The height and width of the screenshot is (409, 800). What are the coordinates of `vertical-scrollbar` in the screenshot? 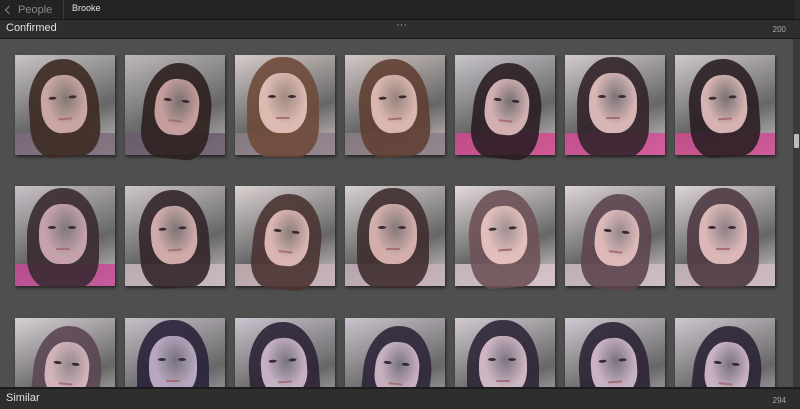 It's located at (796, 213).